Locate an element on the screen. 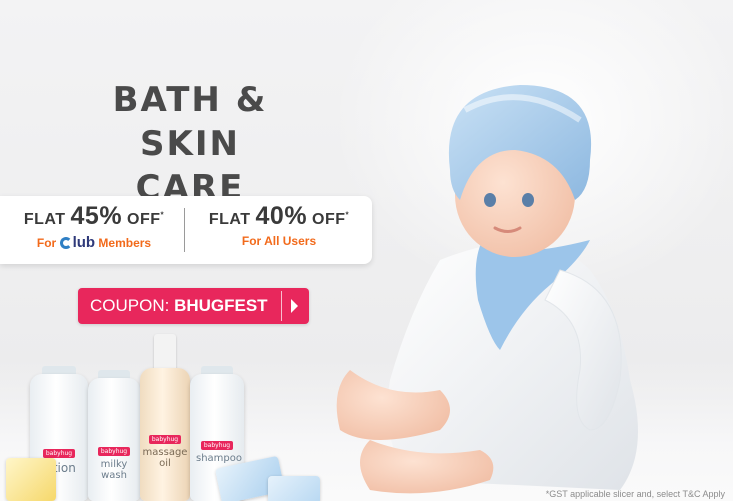  product-name: shampoo is located at coordinates (219, 458).